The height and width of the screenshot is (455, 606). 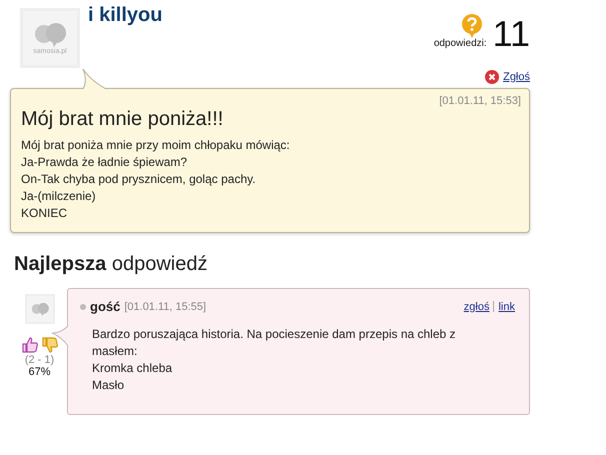 What do you see at coordinates (506, 306) in the screenshot?
I see `answer-link: link` at bounding box center [506, 306].